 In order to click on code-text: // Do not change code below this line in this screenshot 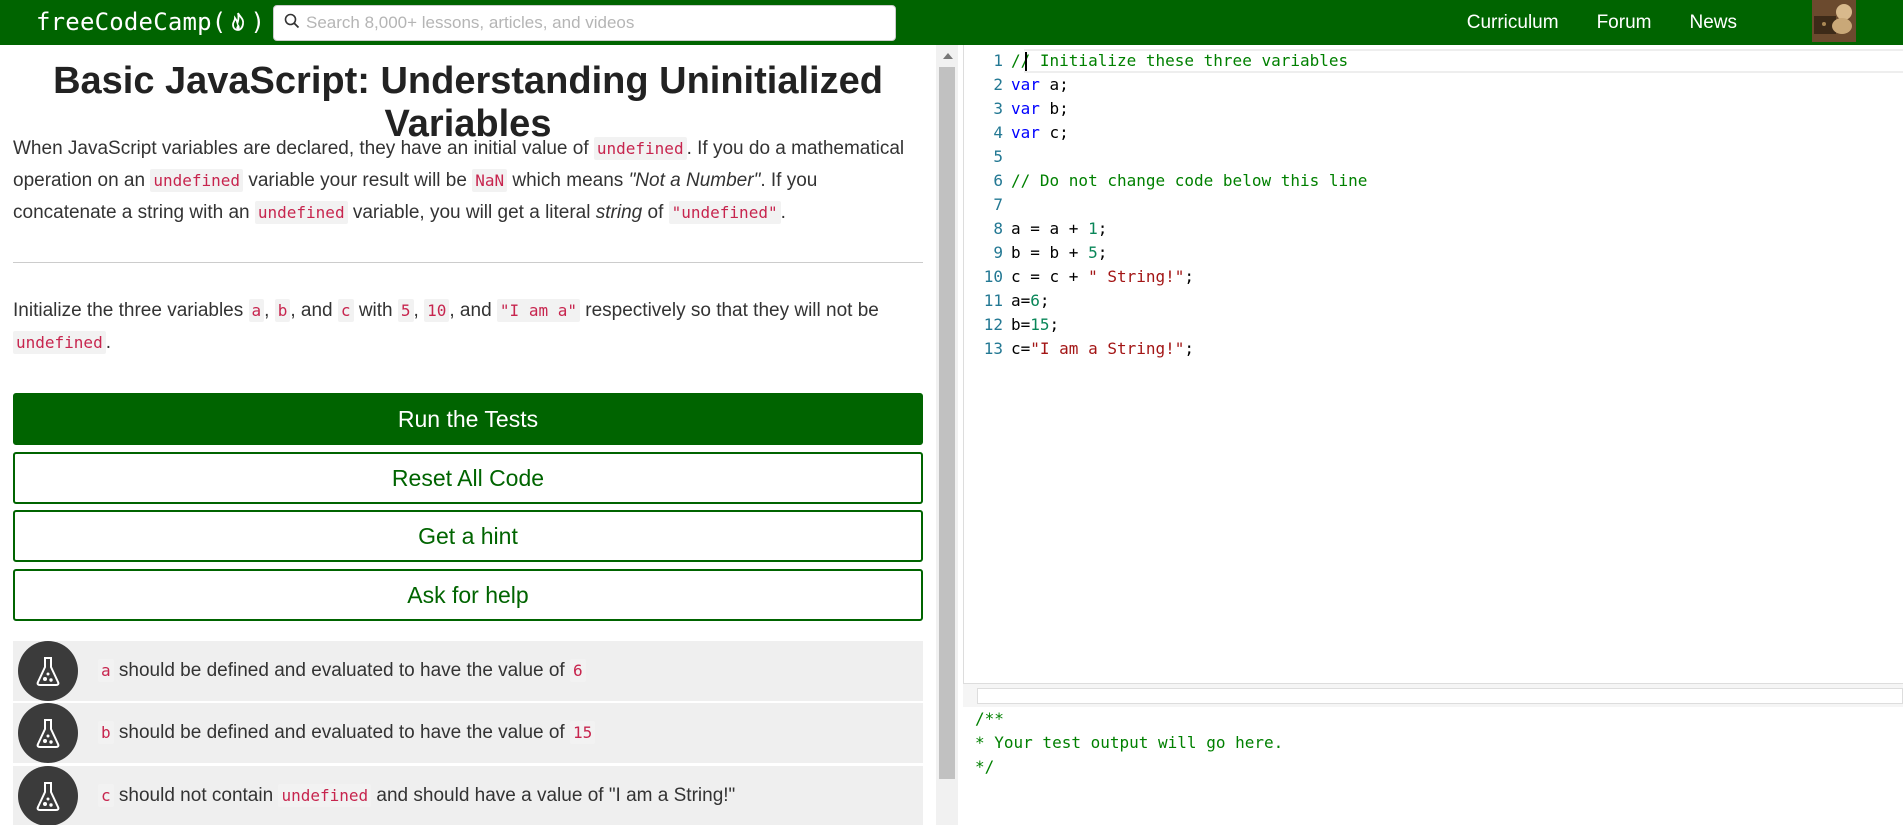, I will do `click(1189, 181)`.